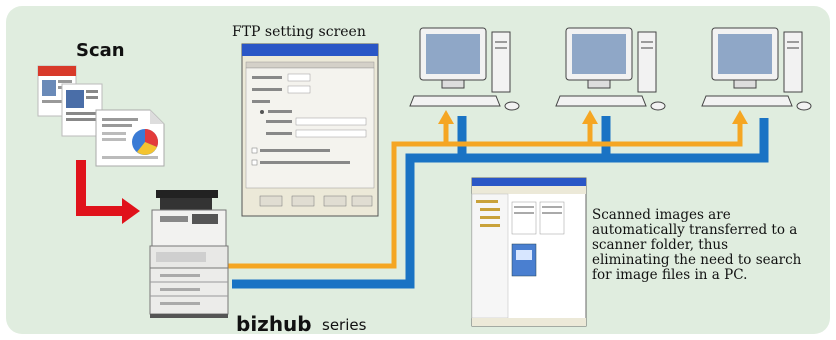 This screenshot has height=340, width=836. What do you see at coordinates (529, 252) in the screenshot?
I see `scanner-folder-window` at bounding box center [529, 252].